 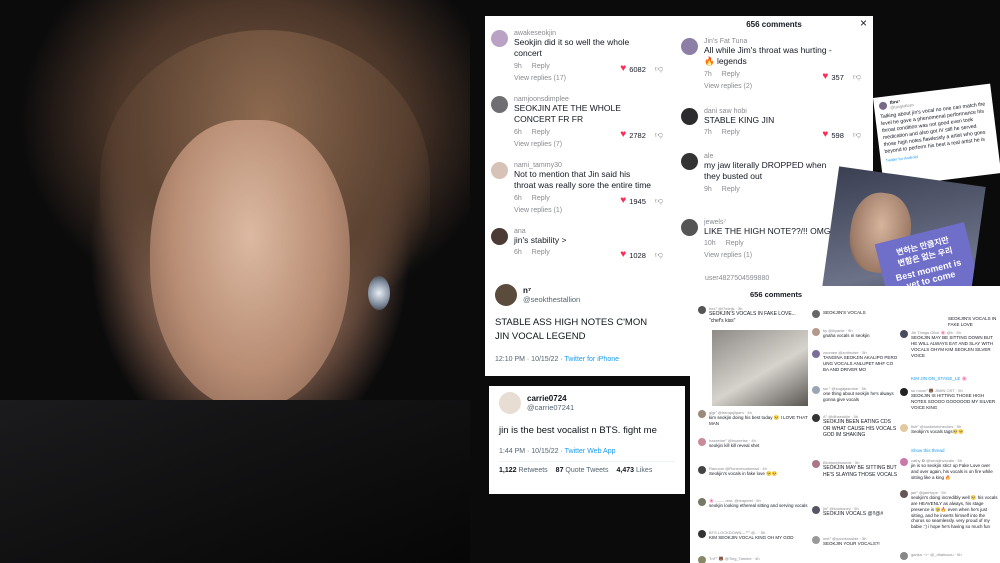 I want to click on like-button: ♥ 1028 👎︎, so click(x=641, y=255).